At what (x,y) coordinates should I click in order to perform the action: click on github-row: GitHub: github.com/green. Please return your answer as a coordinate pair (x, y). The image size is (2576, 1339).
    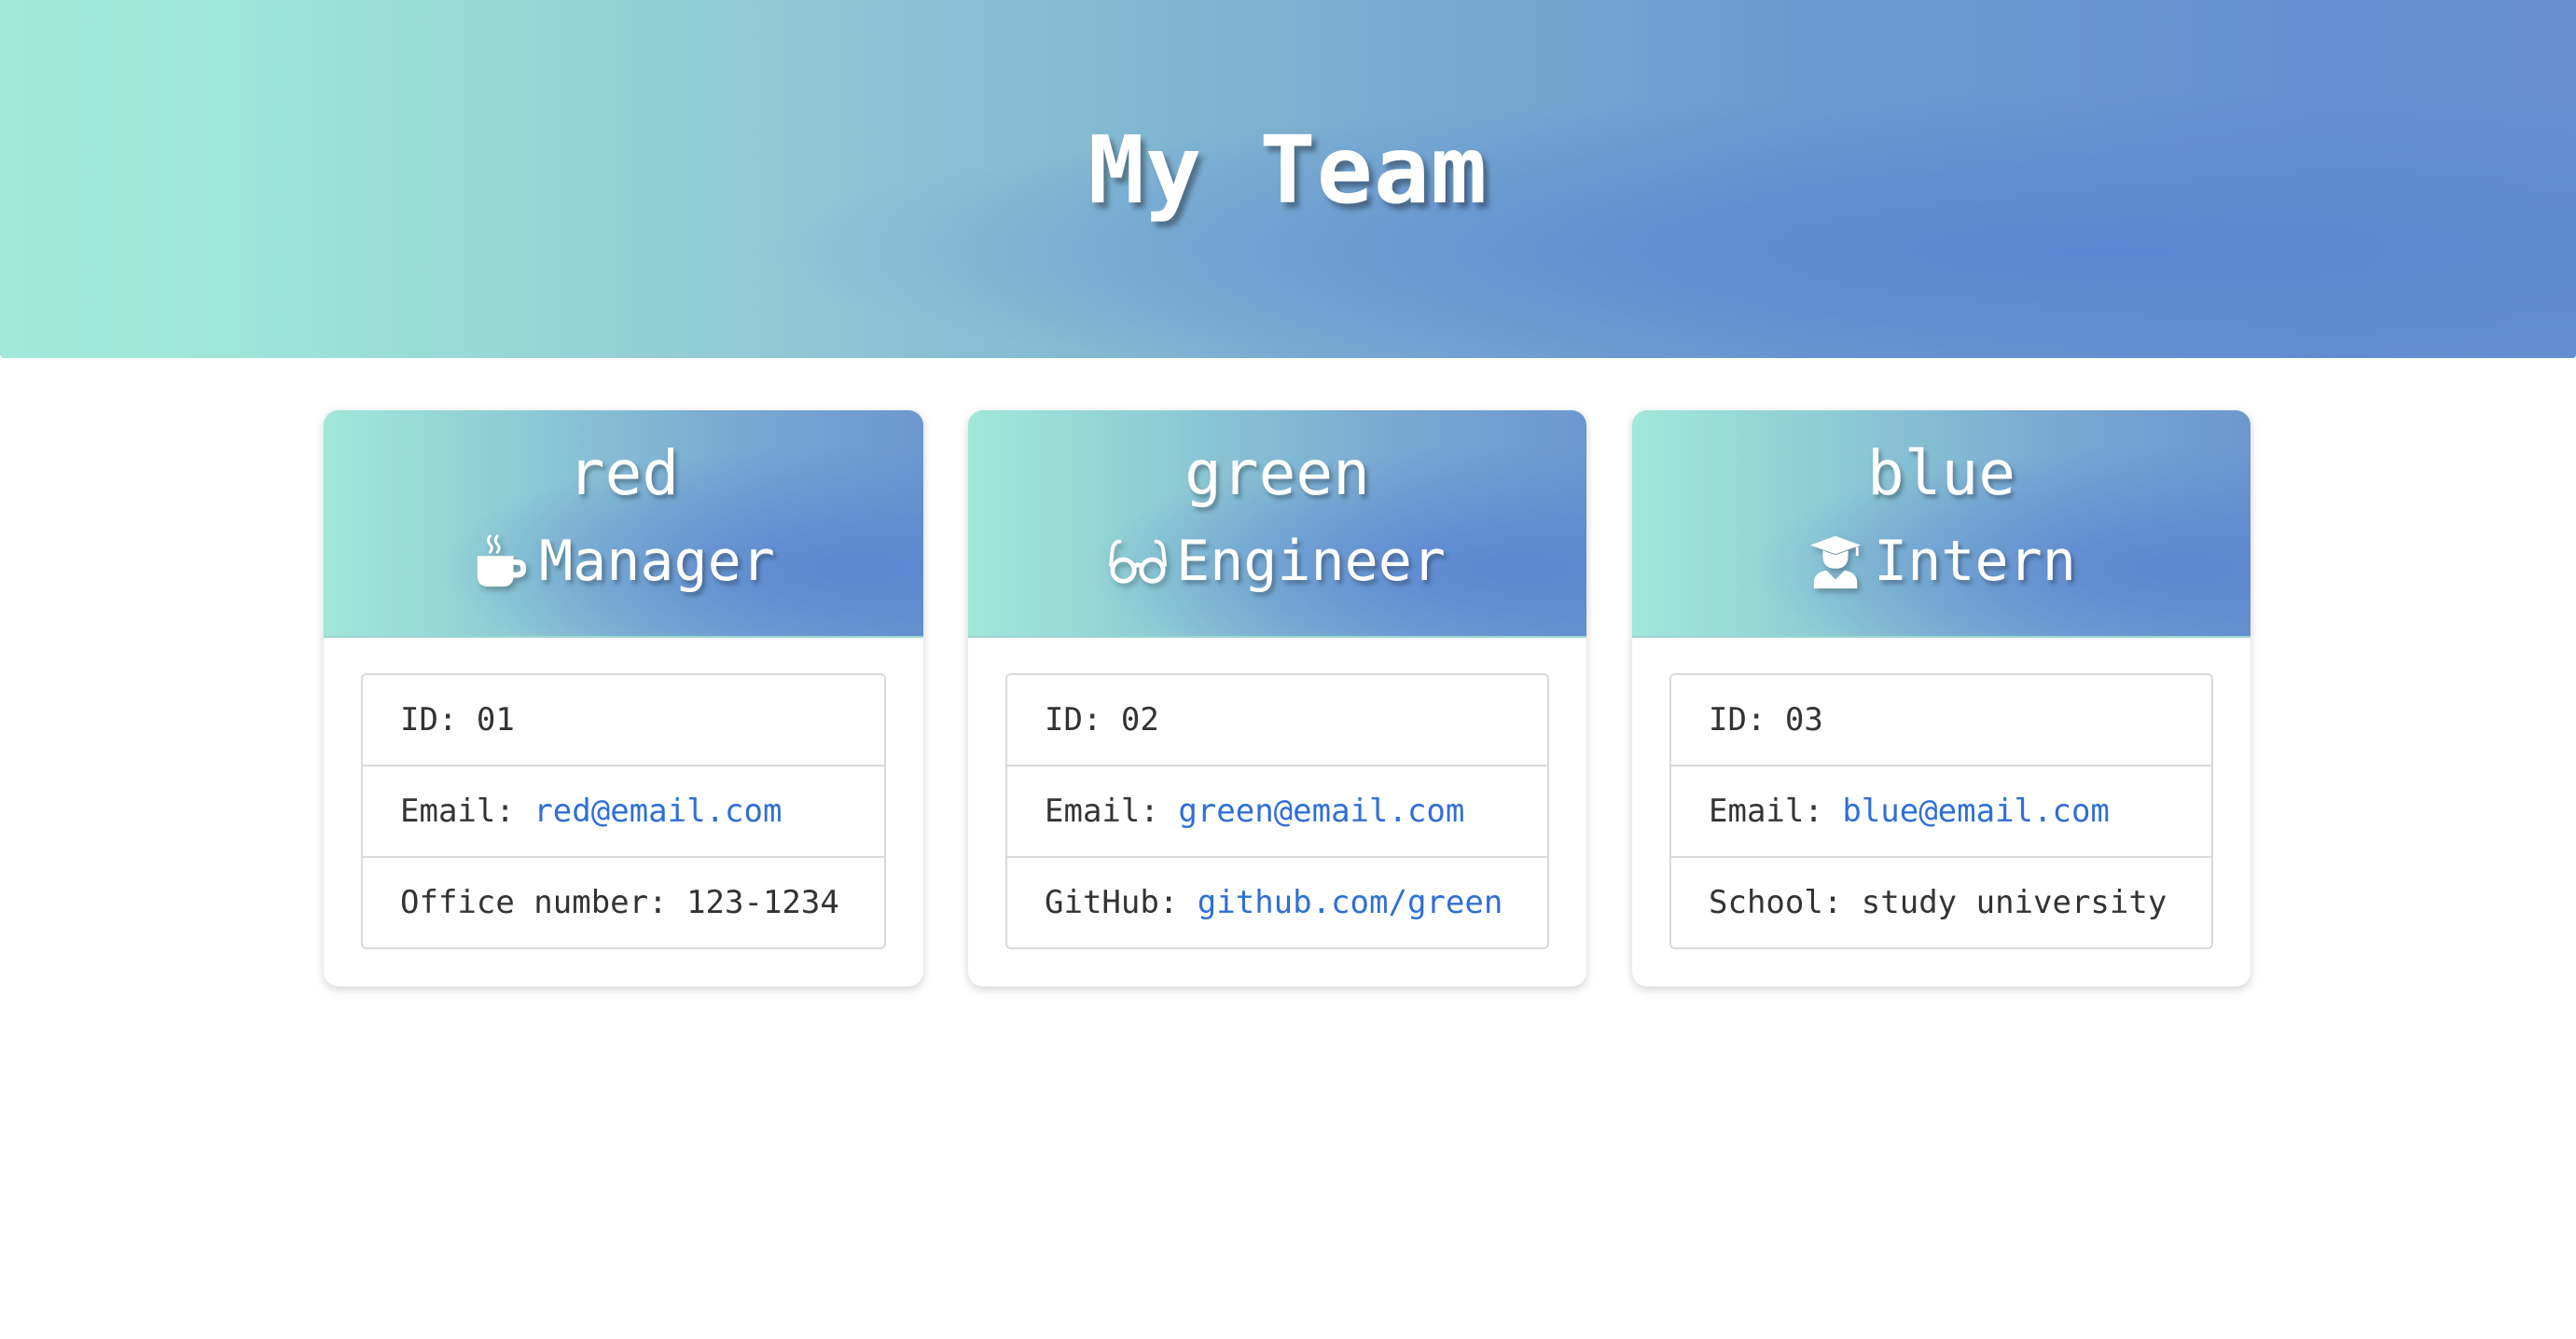
    Looking at the image, I should click on (1277, 902).